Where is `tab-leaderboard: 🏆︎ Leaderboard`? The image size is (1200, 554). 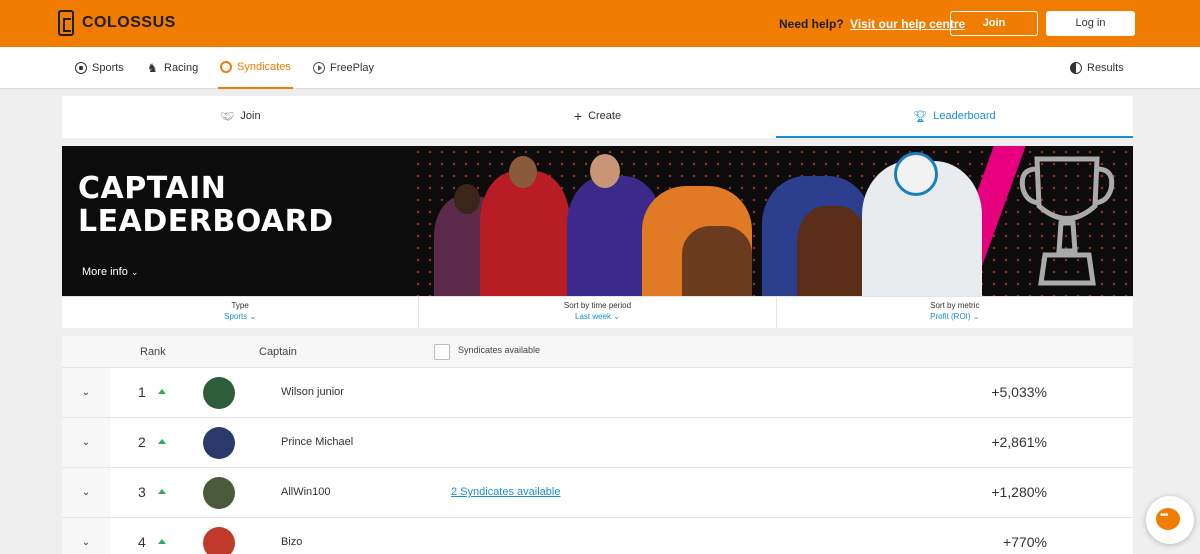 tab-leaderboard: 🏆︎ Leaderboard is located at coordinates (954, 117).